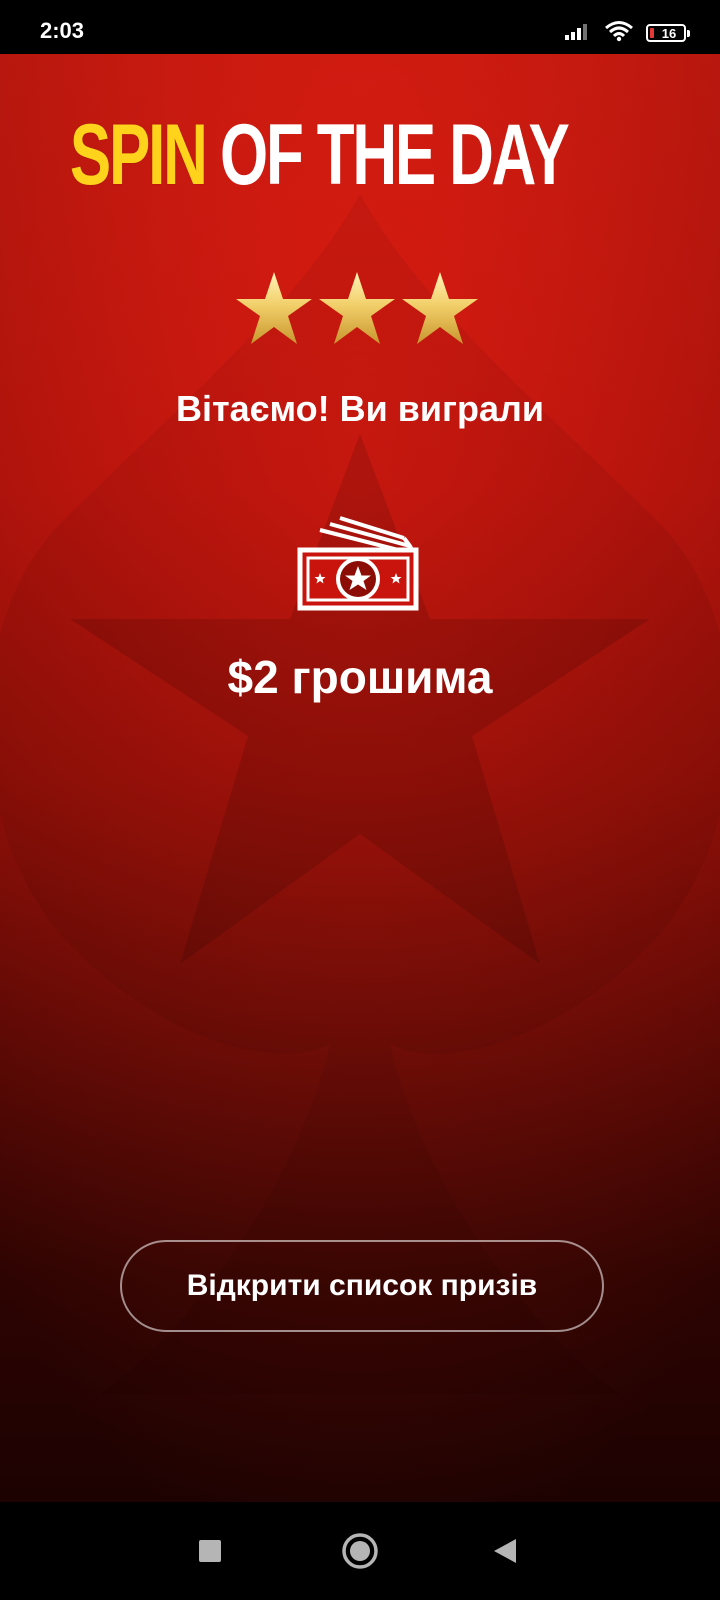 The image size is (720, 1600). What do you see at coordinates (358, 563) in the screenshot?
I see `cash-prize-icon` at bounding box center [358, 563].